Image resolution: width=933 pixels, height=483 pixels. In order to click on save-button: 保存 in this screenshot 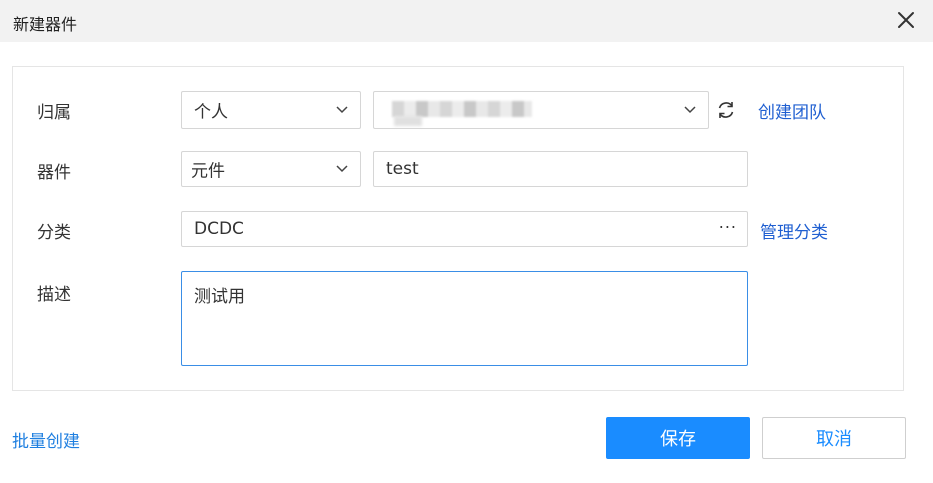, I will do `click(678, 438)`.